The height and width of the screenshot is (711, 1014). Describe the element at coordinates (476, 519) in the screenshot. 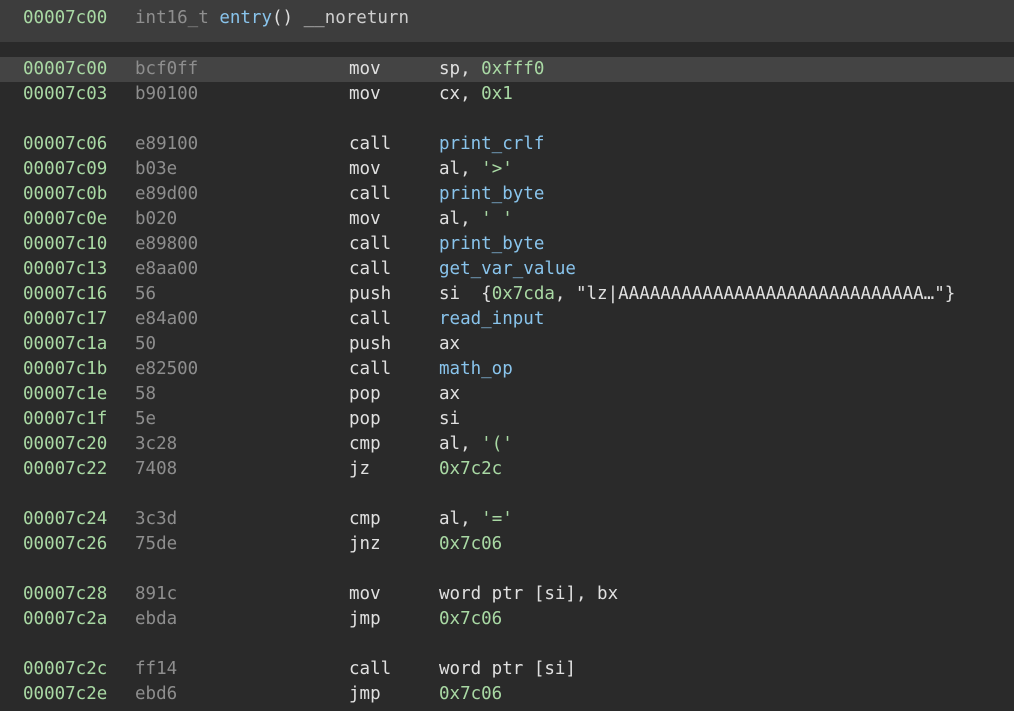

I see `instruction-operands: al, '='` at that location.